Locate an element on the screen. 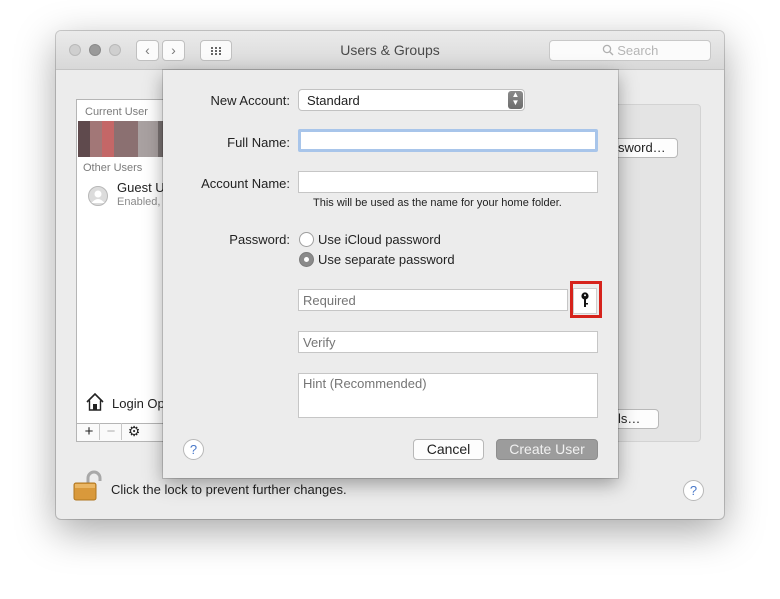 This screenshot has height=599, width=780. remove-user-button: − is located at coordinates (111, 431).